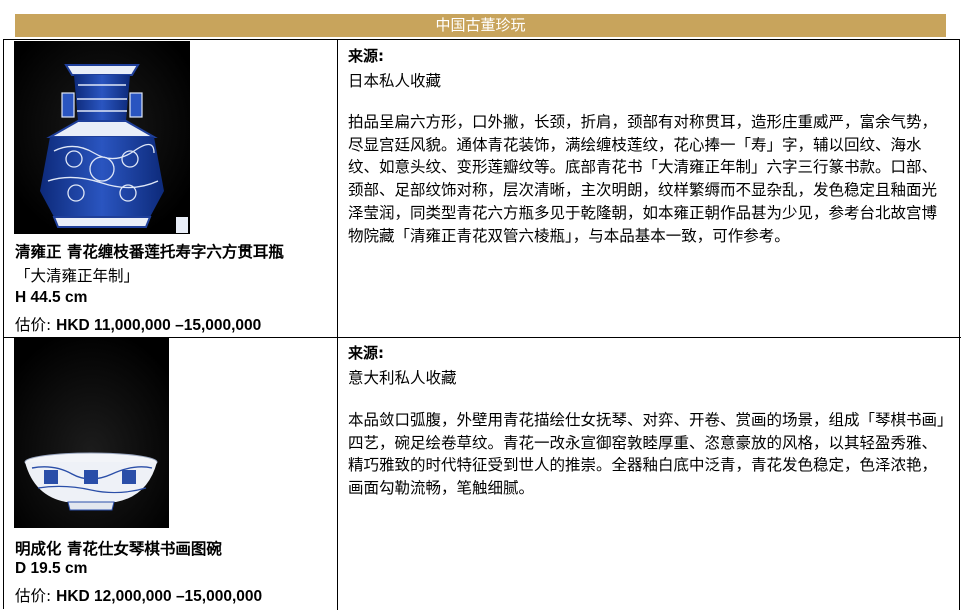 Image resolution: width=966 pixels, height=610 pixels. I want to click on hexagonal-vase-image, so click(102, 137).